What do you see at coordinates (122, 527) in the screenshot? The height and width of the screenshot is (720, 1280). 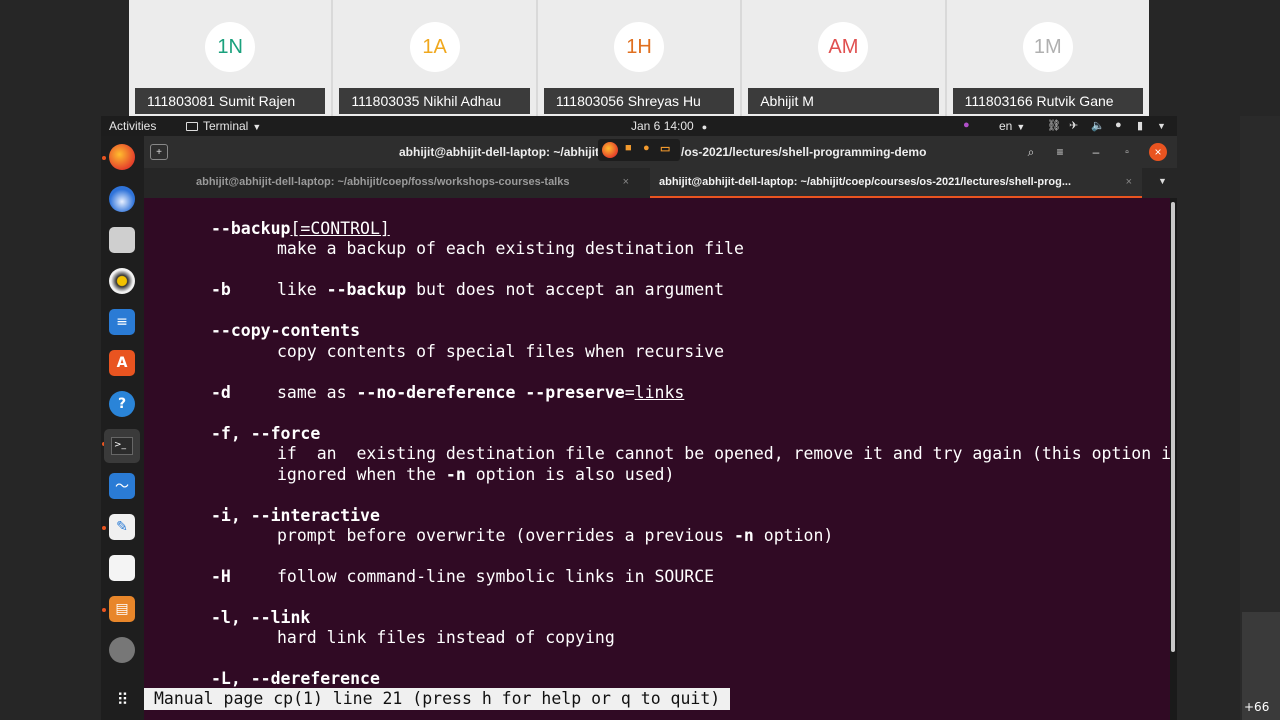 I see `text-editor-icon: ✎` at bounding box center [122, 527].